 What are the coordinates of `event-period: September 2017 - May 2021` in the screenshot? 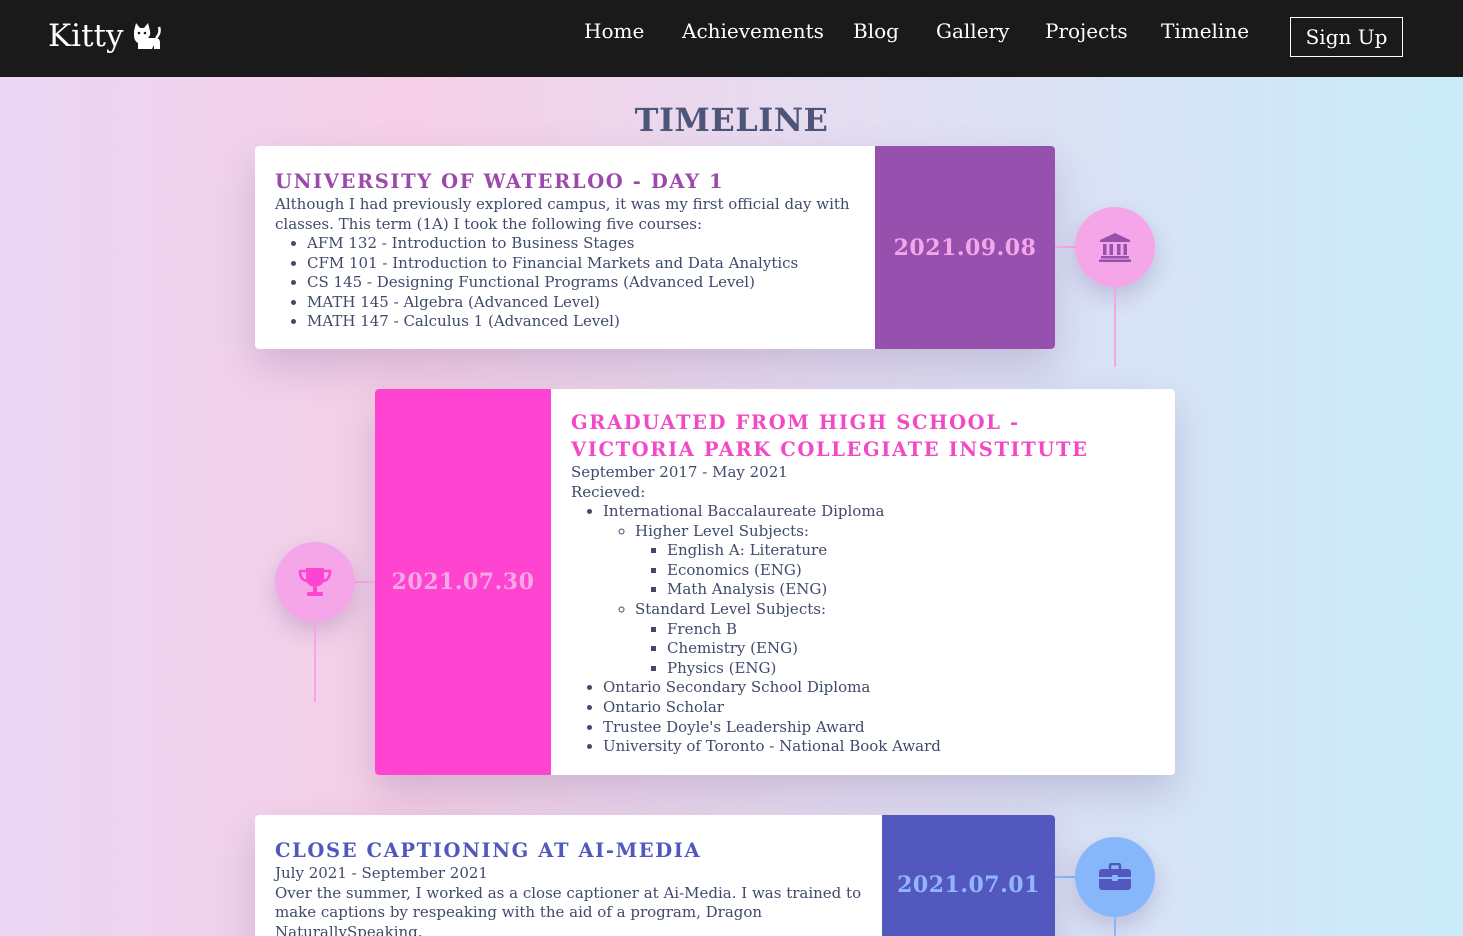 It's located at (679, 472).